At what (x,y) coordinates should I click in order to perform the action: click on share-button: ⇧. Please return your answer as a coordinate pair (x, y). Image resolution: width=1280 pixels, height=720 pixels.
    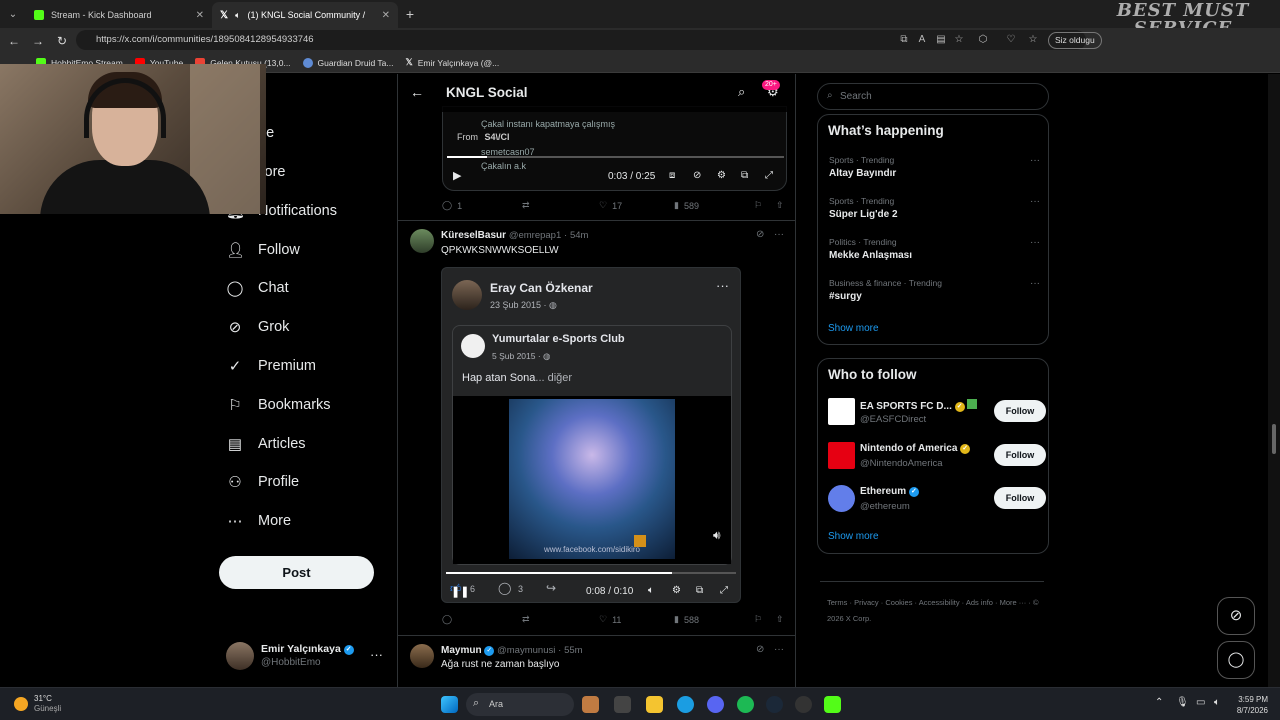
    Looking at the image, I should click on (780, 205).